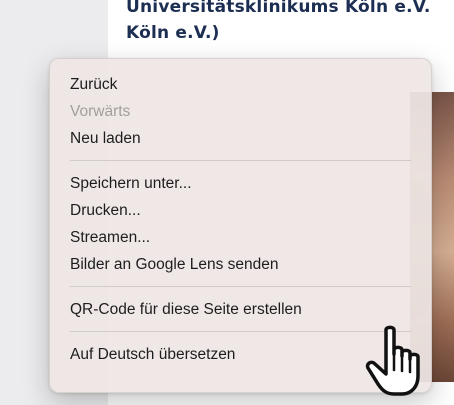 This screenshot has height=405, width=454. I want to click on menu-item-back: Zurück, so click(240, 84).